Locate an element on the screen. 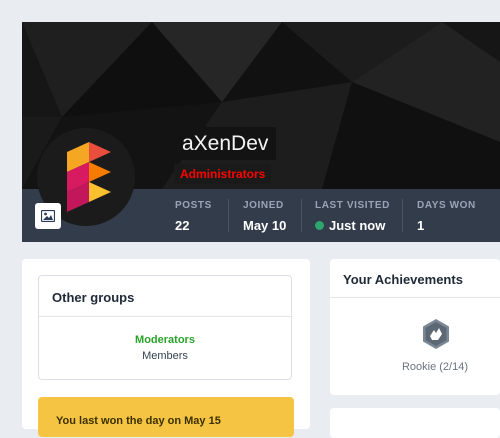 This screenshot has height=438, width=500. hand-badge-icon is located at coordinates (436, 334).